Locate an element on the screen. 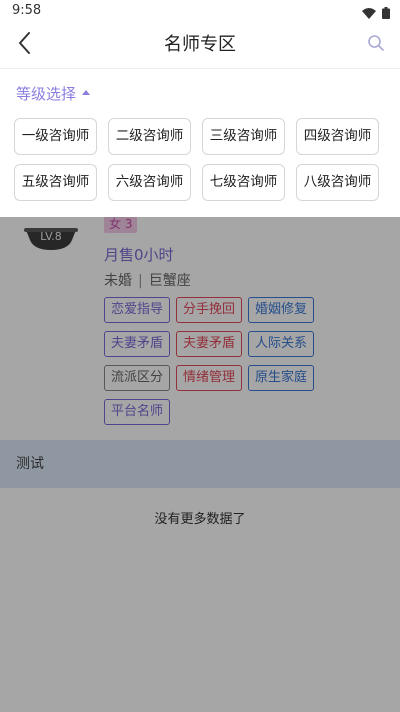  battery-icon is located at coordinates (386, 13).